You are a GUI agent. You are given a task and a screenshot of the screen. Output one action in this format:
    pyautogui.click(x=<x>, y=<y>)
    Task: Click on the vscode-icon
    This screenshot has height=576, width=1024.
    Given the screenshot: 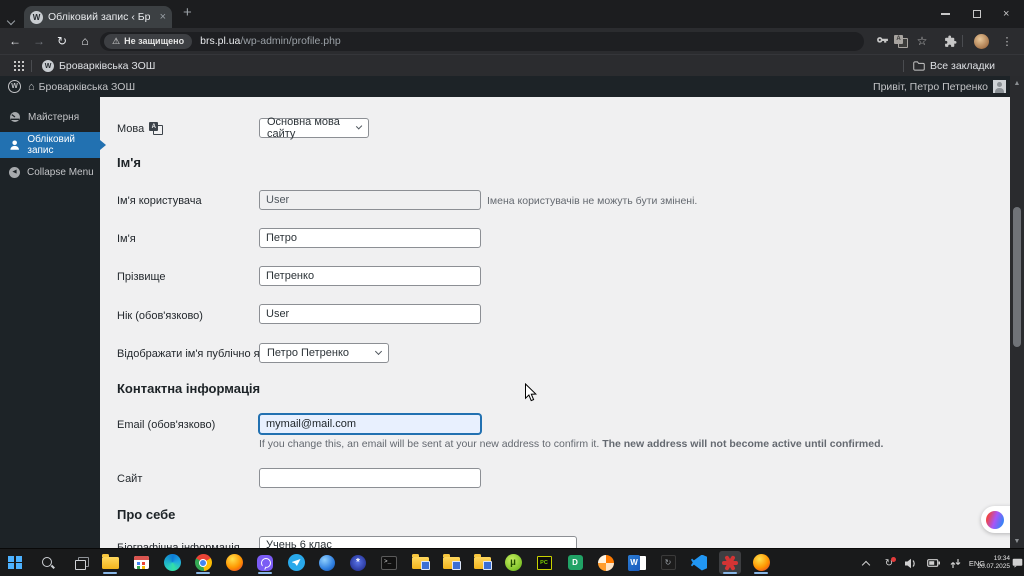 What is the action you would take?
    pyautogui.click(x=699, y=562)
    